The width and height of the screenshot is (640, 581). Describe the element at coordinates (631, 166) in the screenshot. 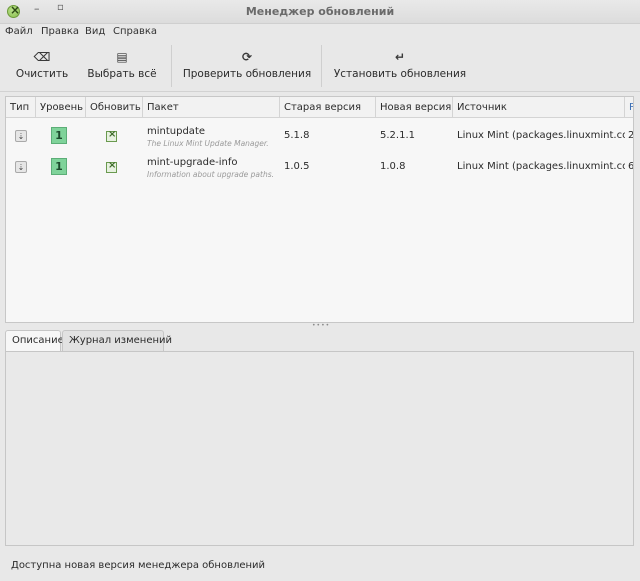

I see `extra-value: 6` at that location.